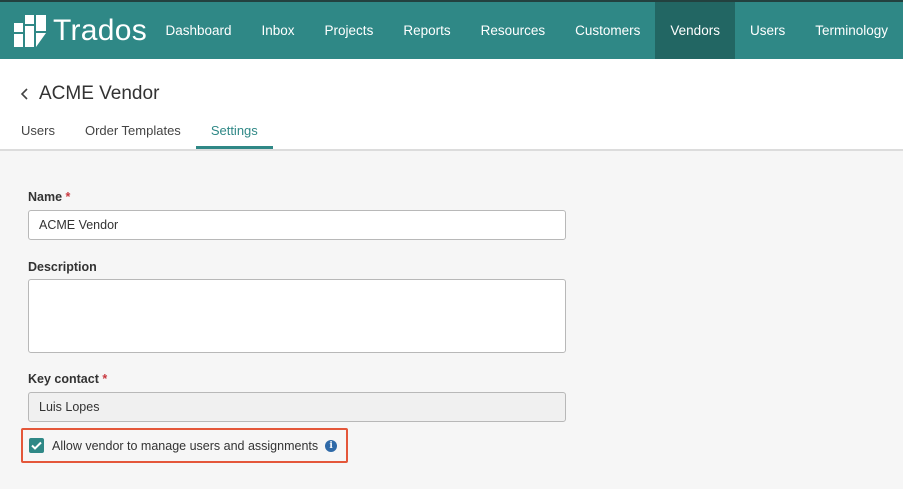 The width and height of the screenshot is (903, 489). I want to click on title-row: ACME Vendor, so click(88, 94).